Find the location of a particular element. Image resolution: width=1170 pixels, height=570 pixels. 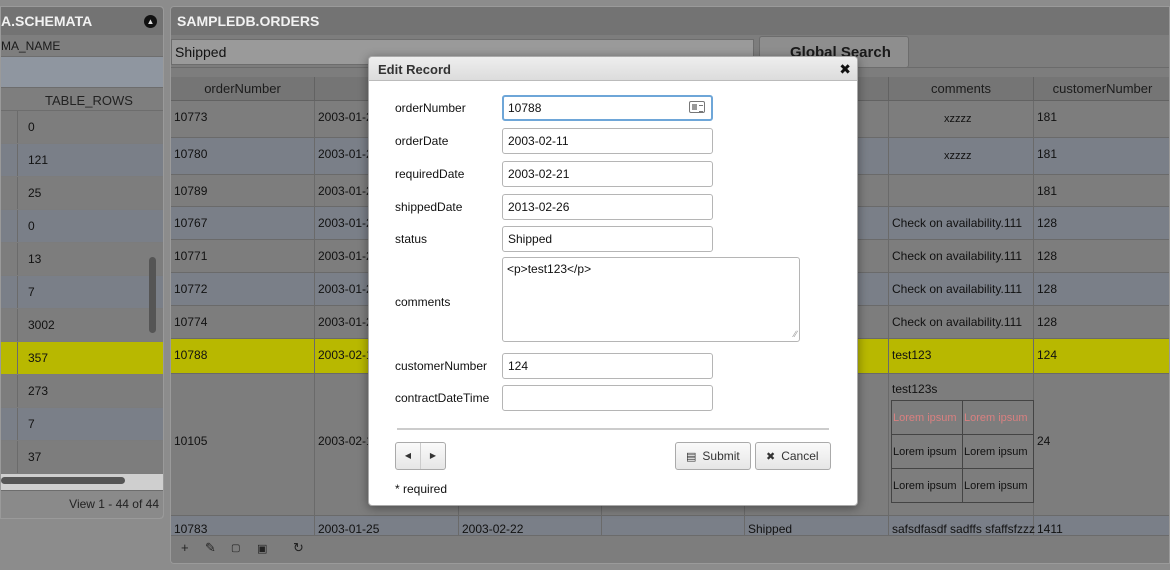

resize-grip-icon: ∕∕ is located at coordinates (795, 334).